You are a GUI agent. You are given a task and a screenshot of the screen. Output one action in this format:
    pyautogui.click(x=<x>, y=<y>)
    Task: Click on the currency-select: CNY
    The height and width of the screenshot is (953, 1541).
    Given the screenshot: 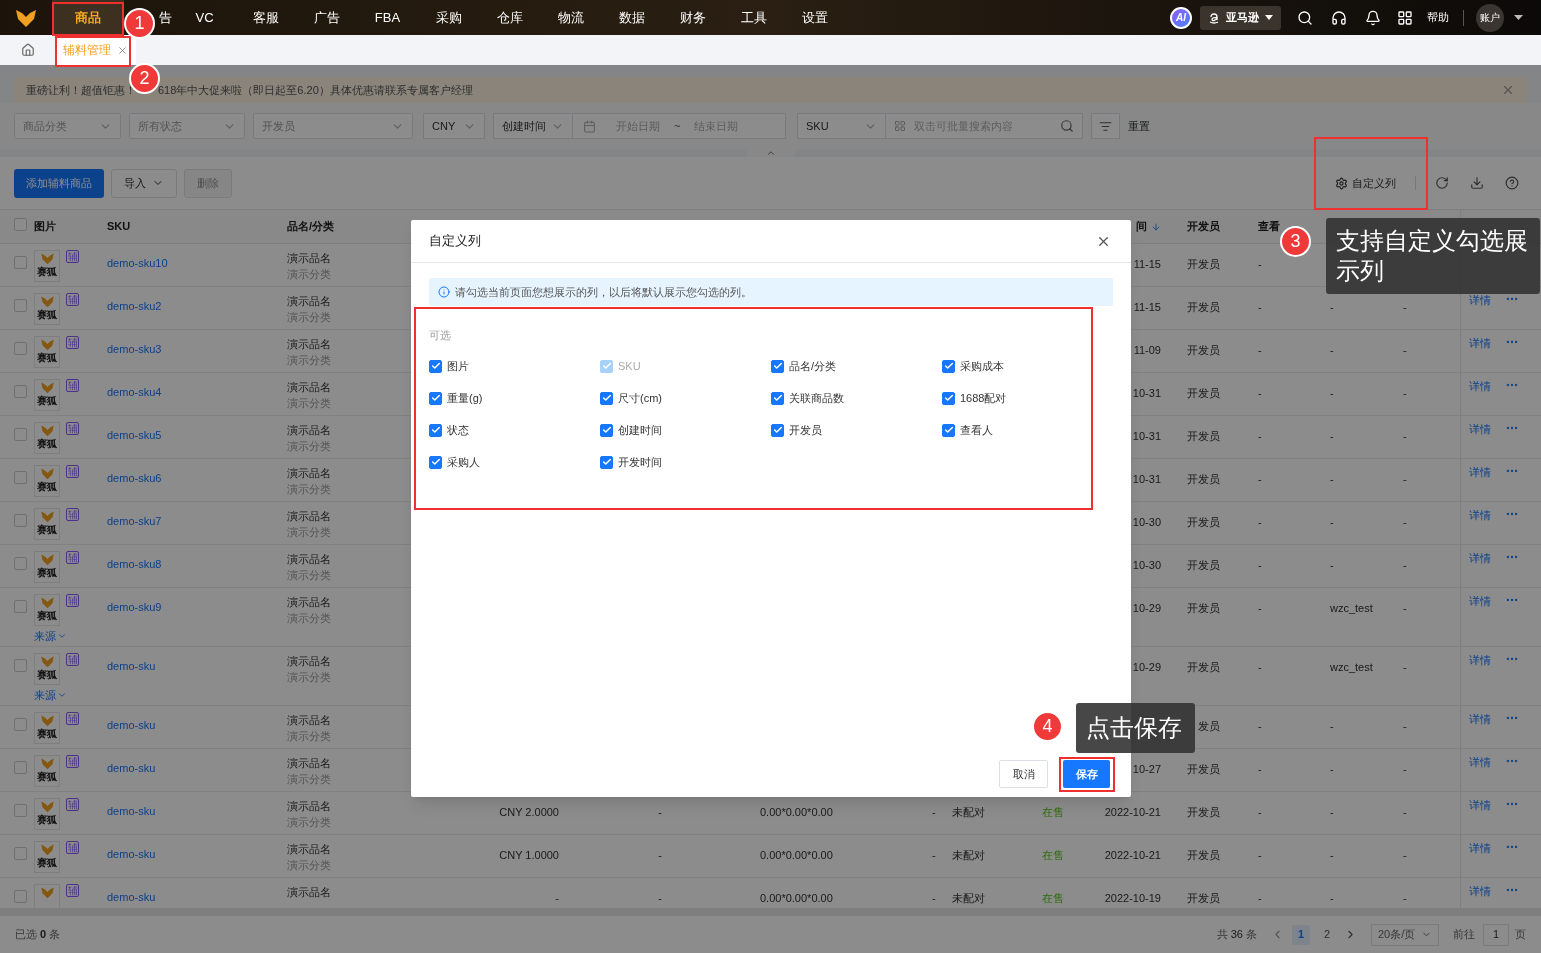 What is the action you would take?
    pyautogui.click(x=454, y=126)
    